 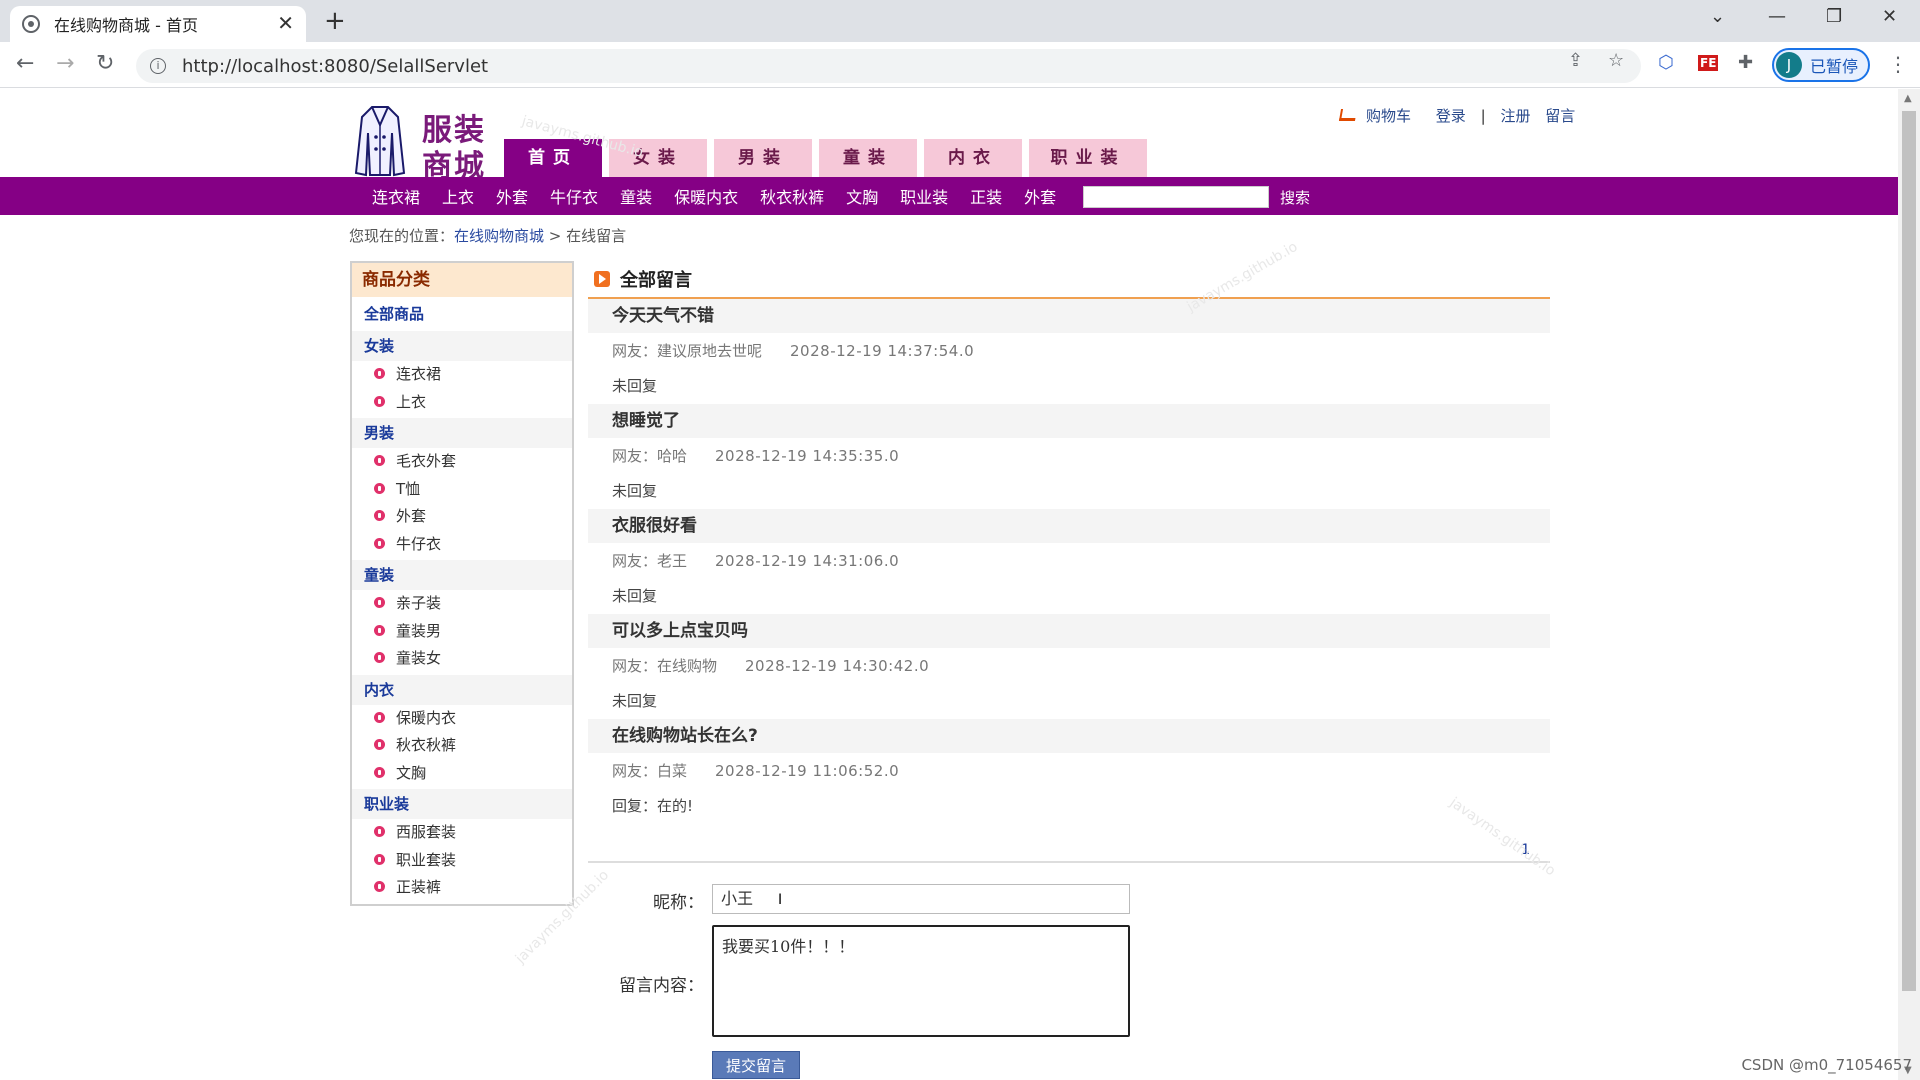 I want to click on sidebar-item: 正装裤, so click(x=462, y=888).